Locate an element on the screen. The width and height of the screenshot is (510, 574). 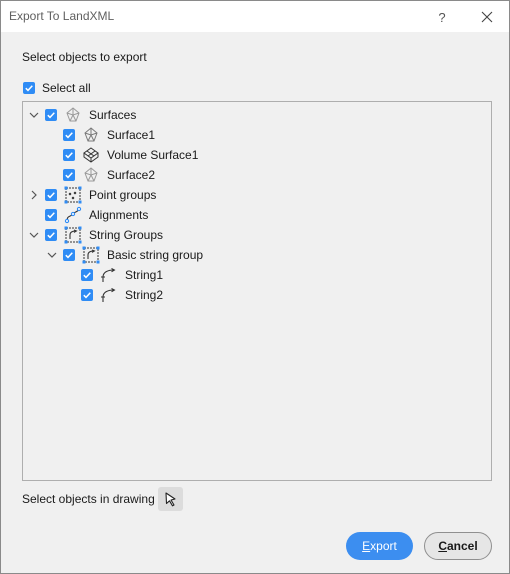
cancel-button: Cancel is located at coordinates (458, 546).